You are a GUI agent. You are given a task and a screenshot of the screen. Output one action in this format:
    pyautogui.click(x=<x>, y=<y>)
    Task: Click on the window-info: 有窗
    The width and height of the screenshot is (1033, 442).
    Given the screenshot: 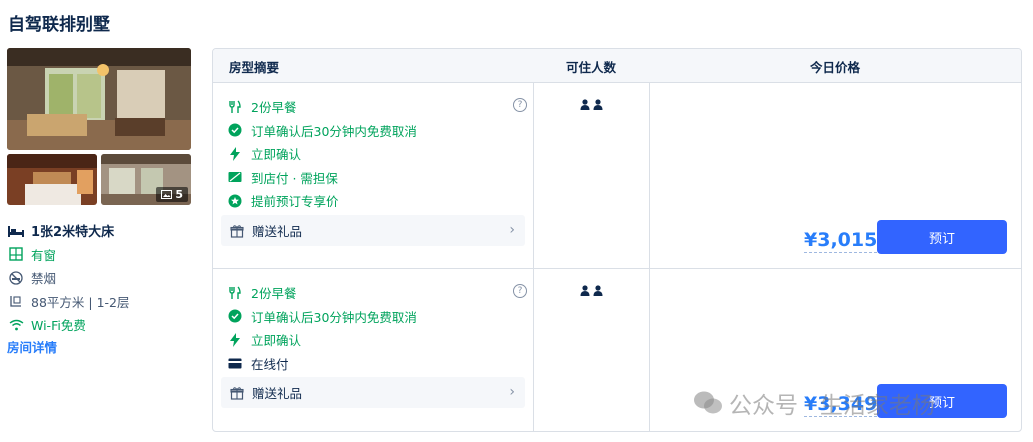 What is the action you would take?
    pyautogui.click(x=102, y=255)
    